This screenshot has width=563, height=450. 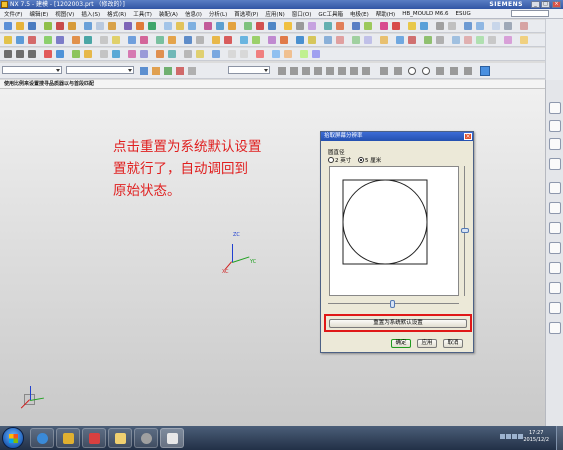 I want to click on part-navigator-tab-icon, so click(x=555, y=144).